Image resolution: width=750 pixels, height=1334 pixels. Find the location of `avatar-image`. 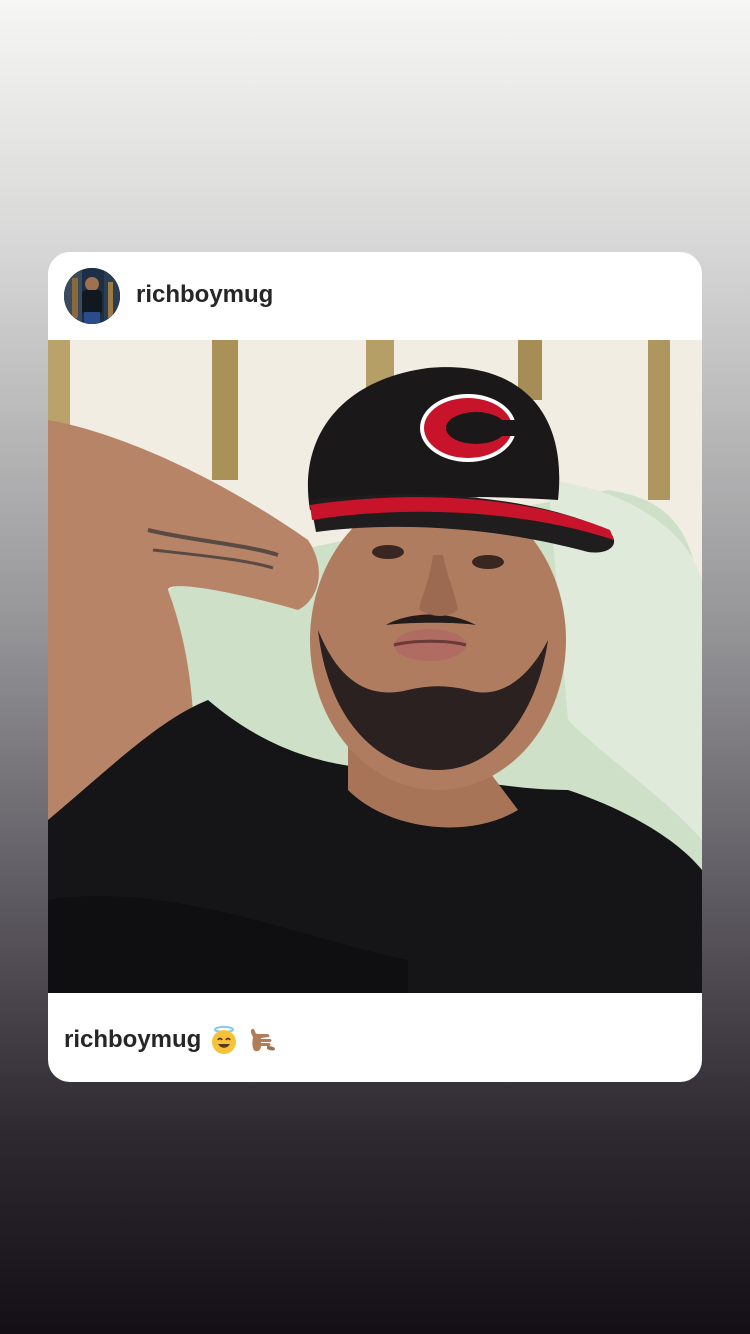

avatar-image is located at coordinates (92, 296).